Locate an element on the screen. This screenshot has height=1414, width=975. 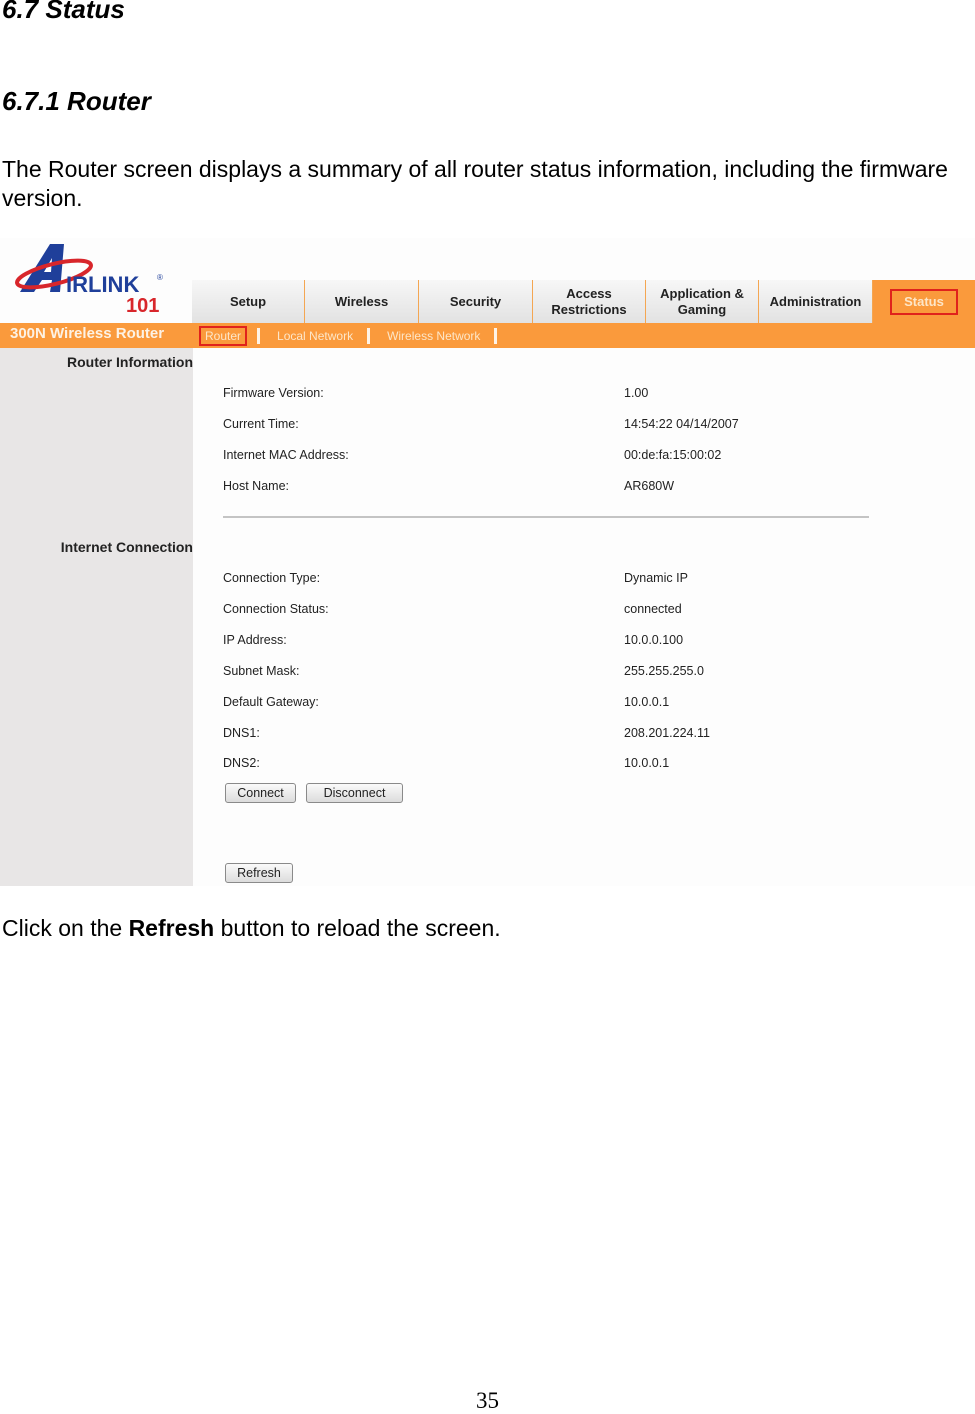
tab-wireless: Wireless is located at coordinates (362, 301).